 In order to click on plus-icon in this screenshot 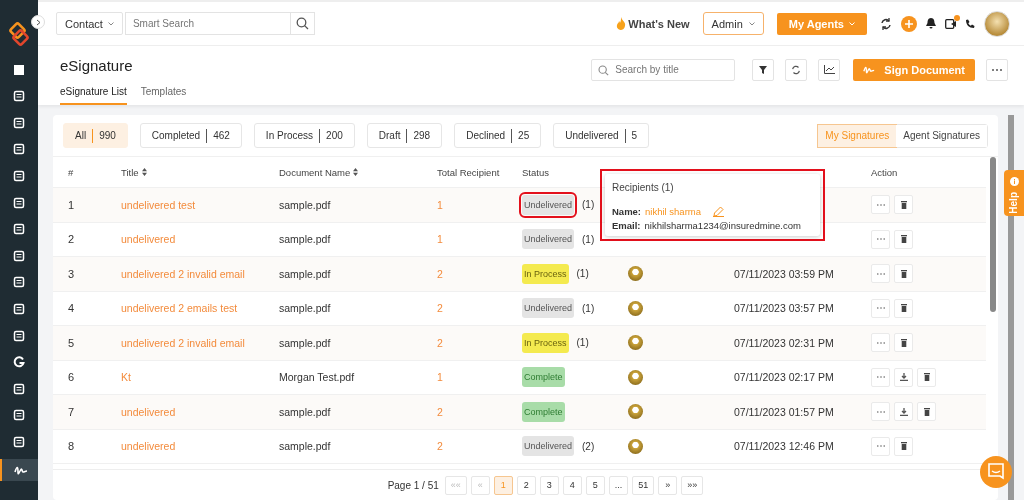, I will do `click(909, 23)`.